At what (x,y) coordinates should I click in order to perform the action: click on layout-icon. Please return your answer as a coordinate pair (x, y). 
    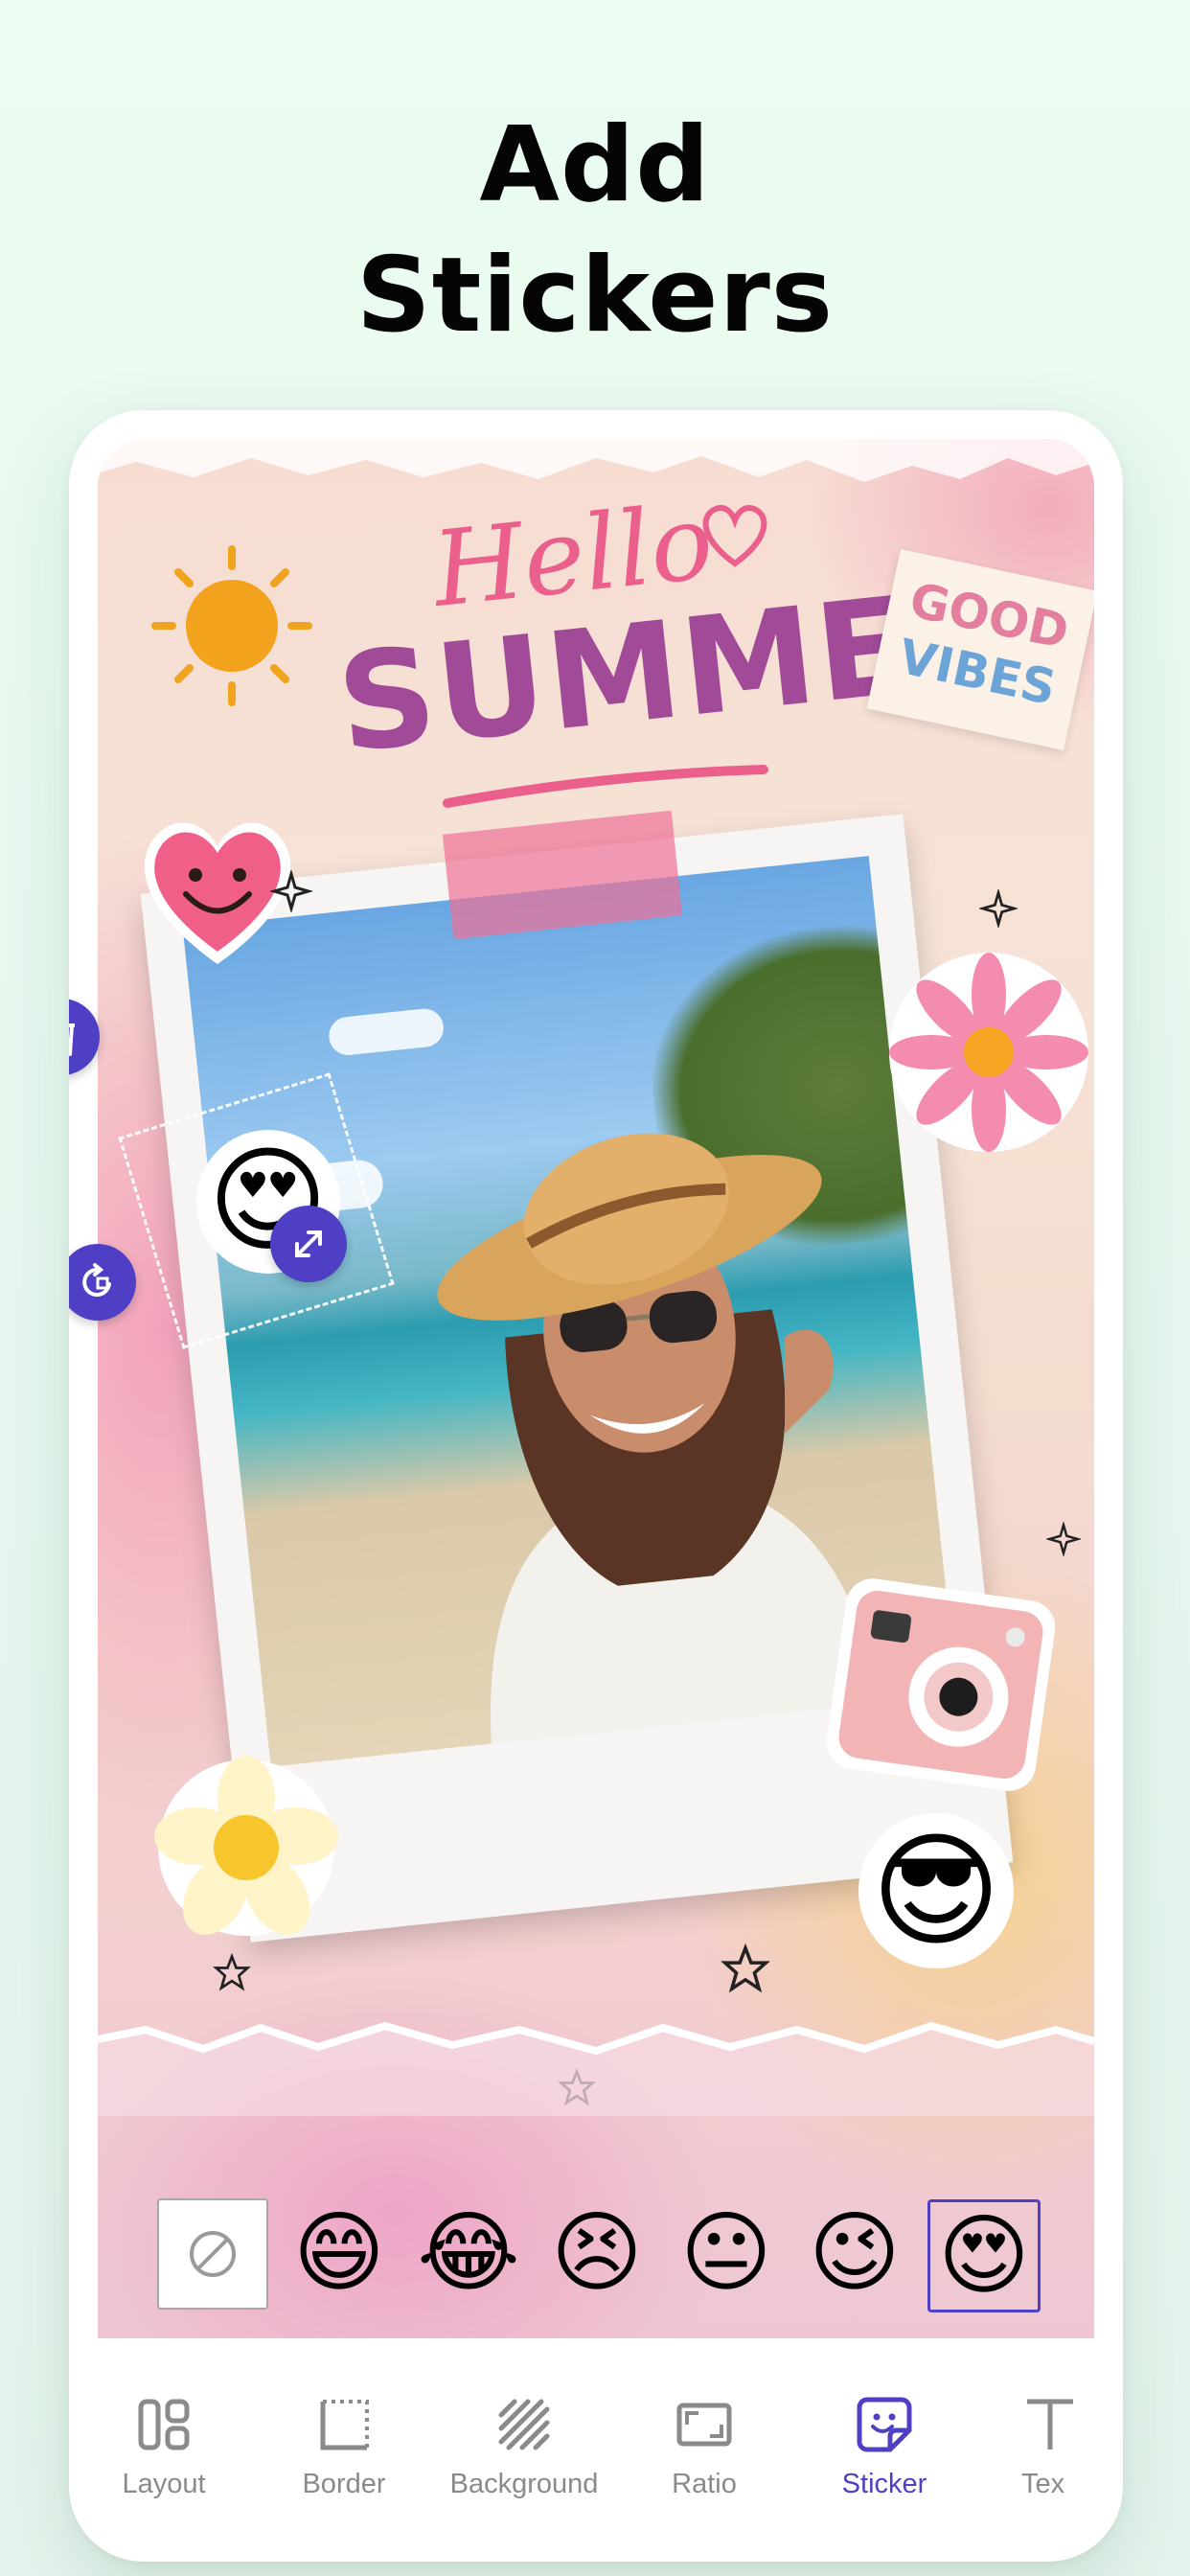
    Looking at the image, I should click on (164, 2424).